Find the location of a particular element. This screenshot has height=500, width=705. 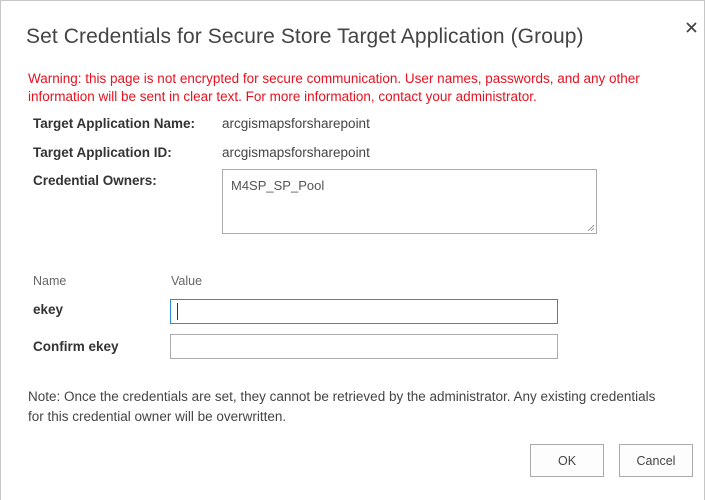

target-app-id-value: arcgismapsforsharepoint is located at coordinates (296, 152).